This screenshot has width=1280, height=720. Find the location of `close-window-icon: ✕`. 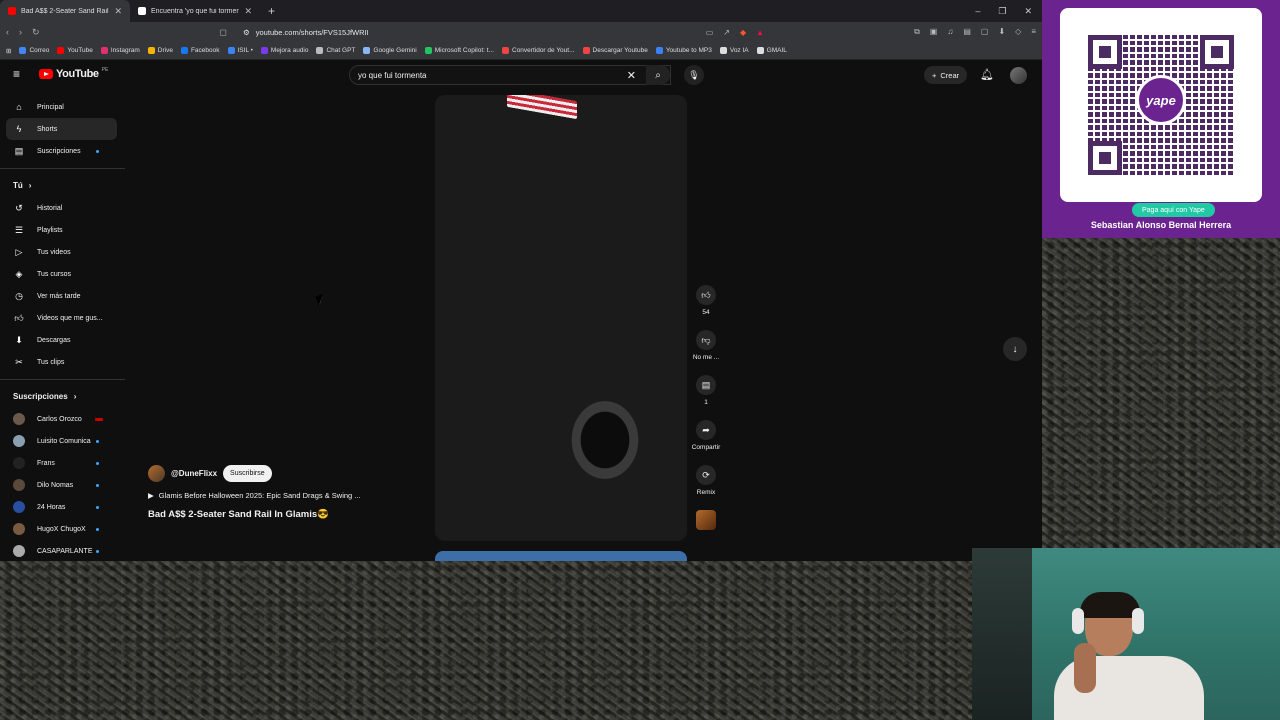

close-window-icon: ✕ is located at coordinates (1028, 11).